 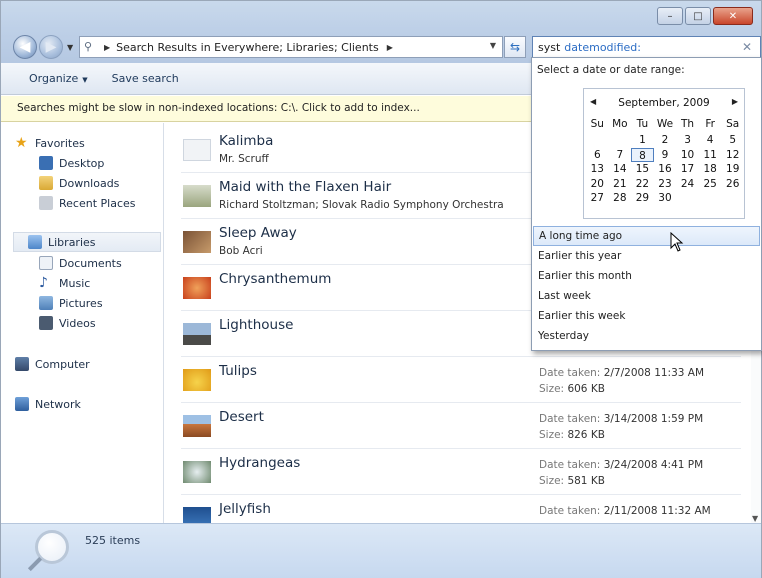 What do you see at coordinates (670, 16) in the screenshot?
I see `minimize-button: –` at bounding box center [670, 16].